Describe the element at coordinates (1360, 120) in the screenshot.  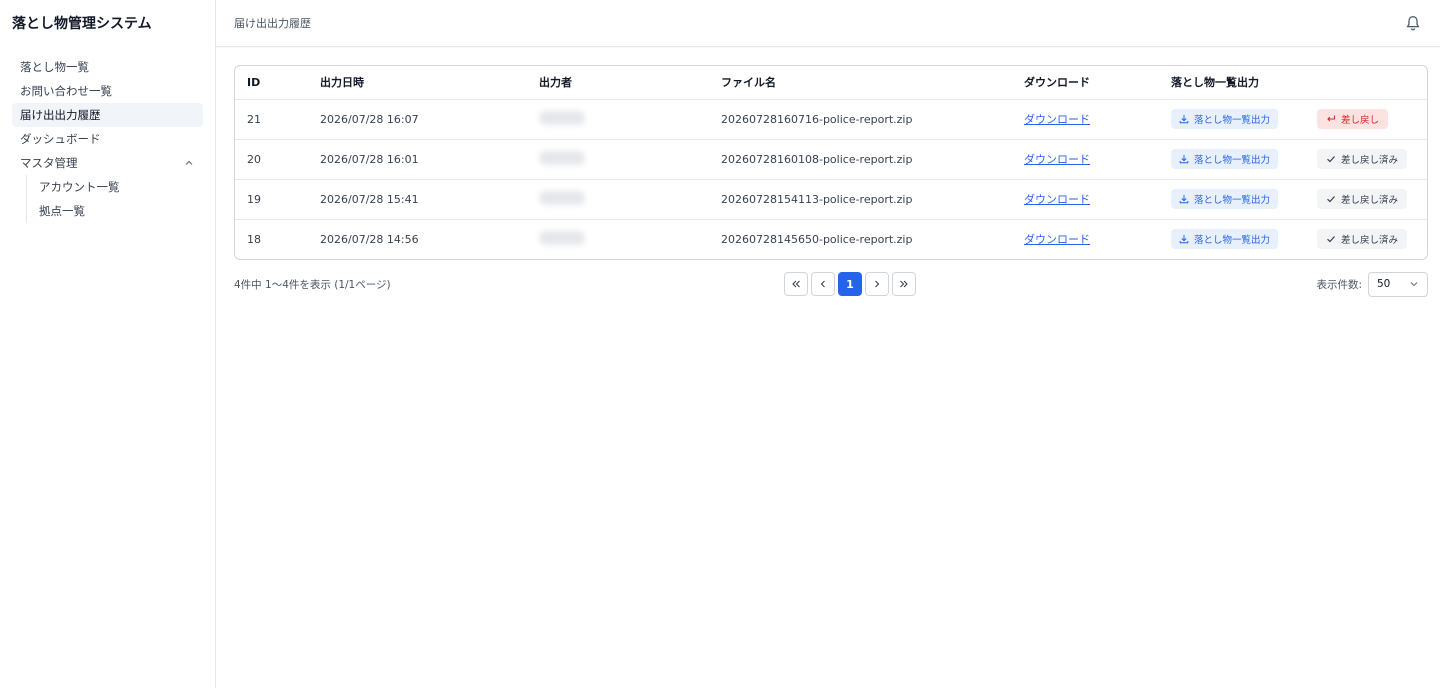
I see `revert-label: 差し戻し` at that location.